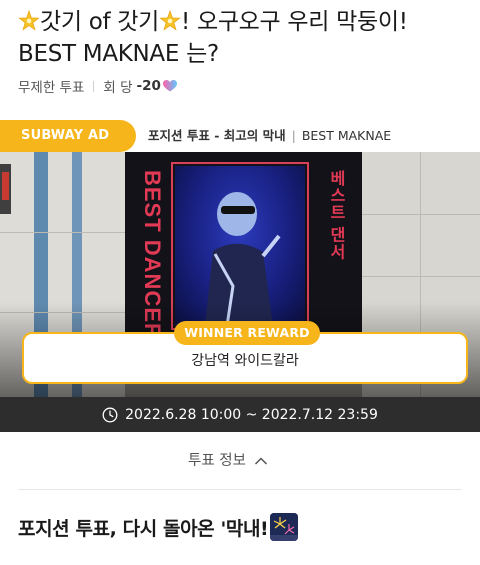 Image resolution: width=480 pixels, height=565 pixels. What do you see at coordinates (217, 460) in the screenshot?
I see `vote-info-label: 투표 정보` at bounding box center [217, 460].